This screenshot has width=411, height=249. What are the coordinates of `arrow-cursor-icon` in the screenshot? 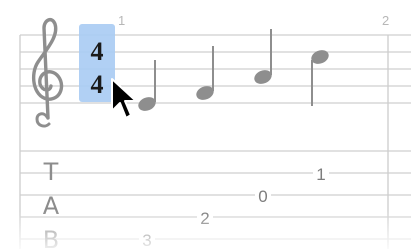 It's located at (124, 98).